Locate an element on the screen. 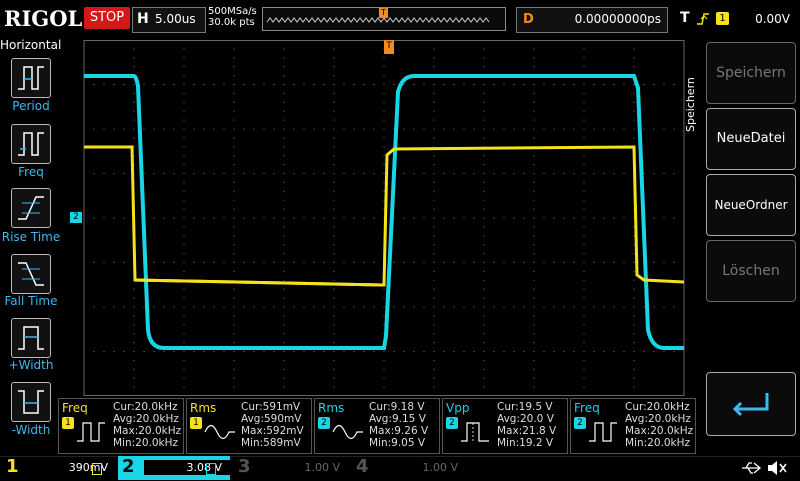 The width and height of the screenshot is (800, 481). positive-width-button is located at coordinates (31, 338).